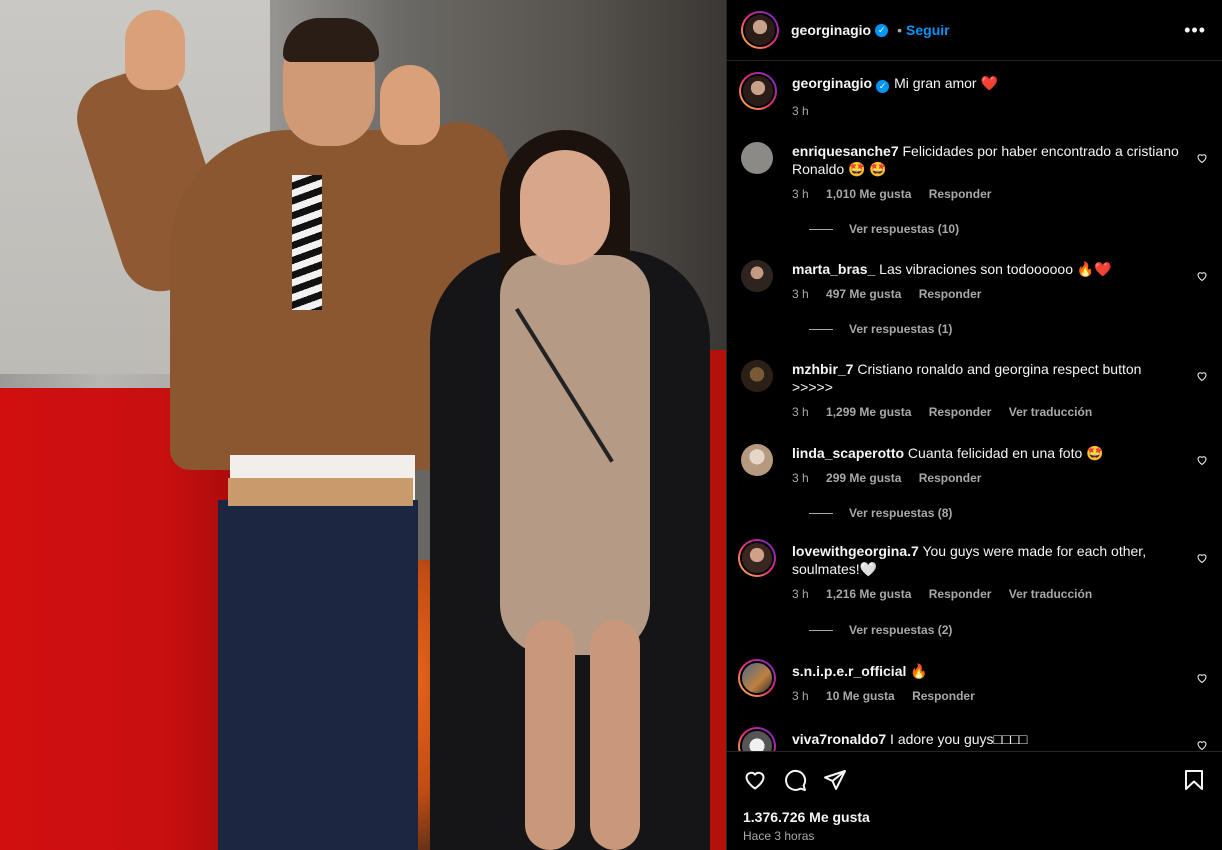  Describe the element at coordinates (848, 453) in the screenshot. I see `comment-username: linda_scaperotto` at that location.